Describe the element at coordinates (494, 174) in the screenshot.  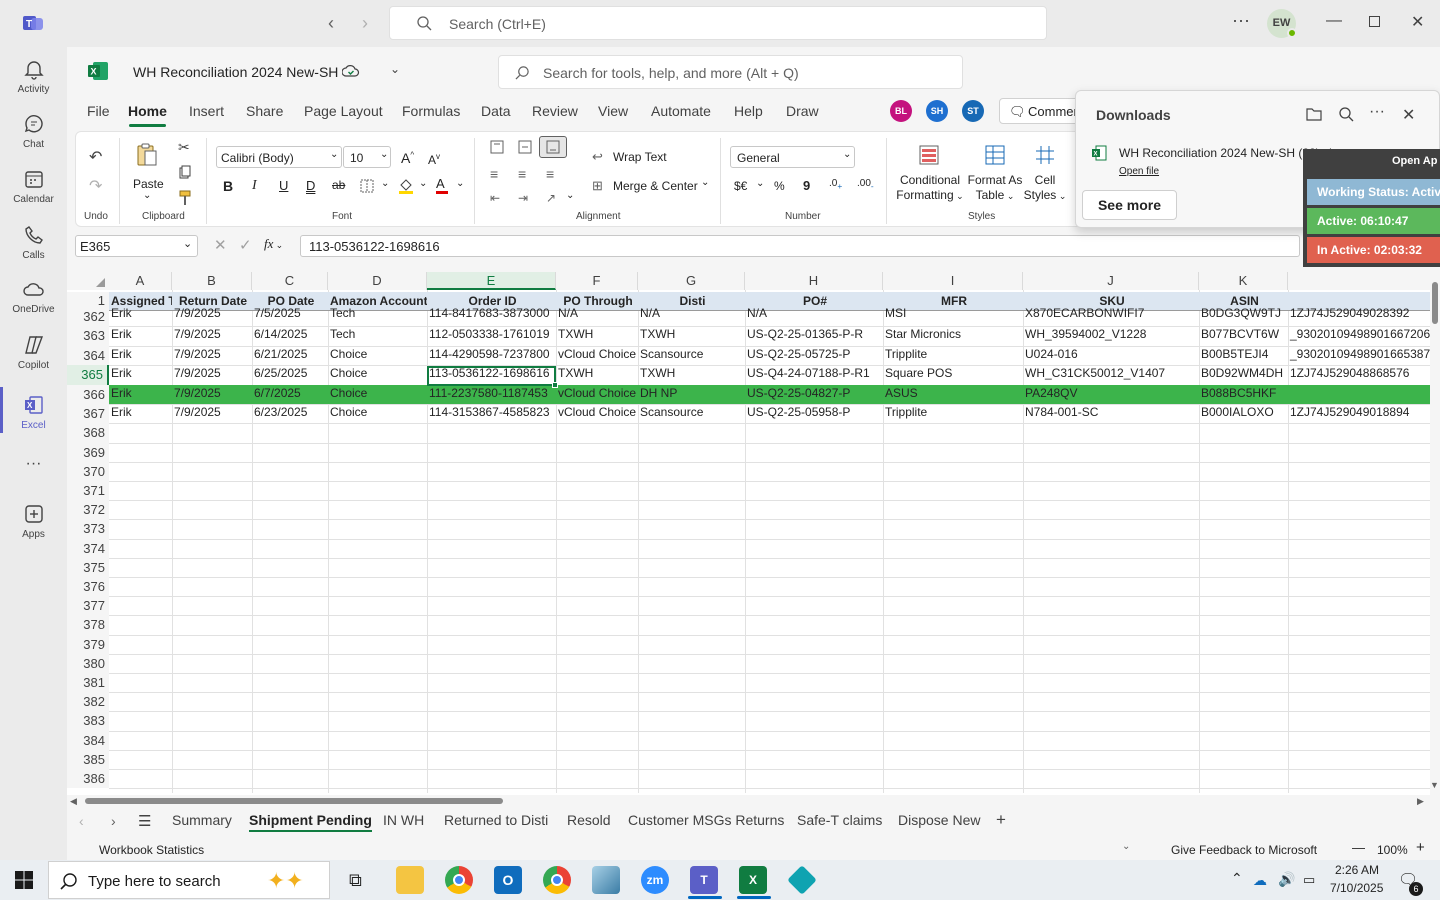
I see `align-left-icon: ≡` at that location.